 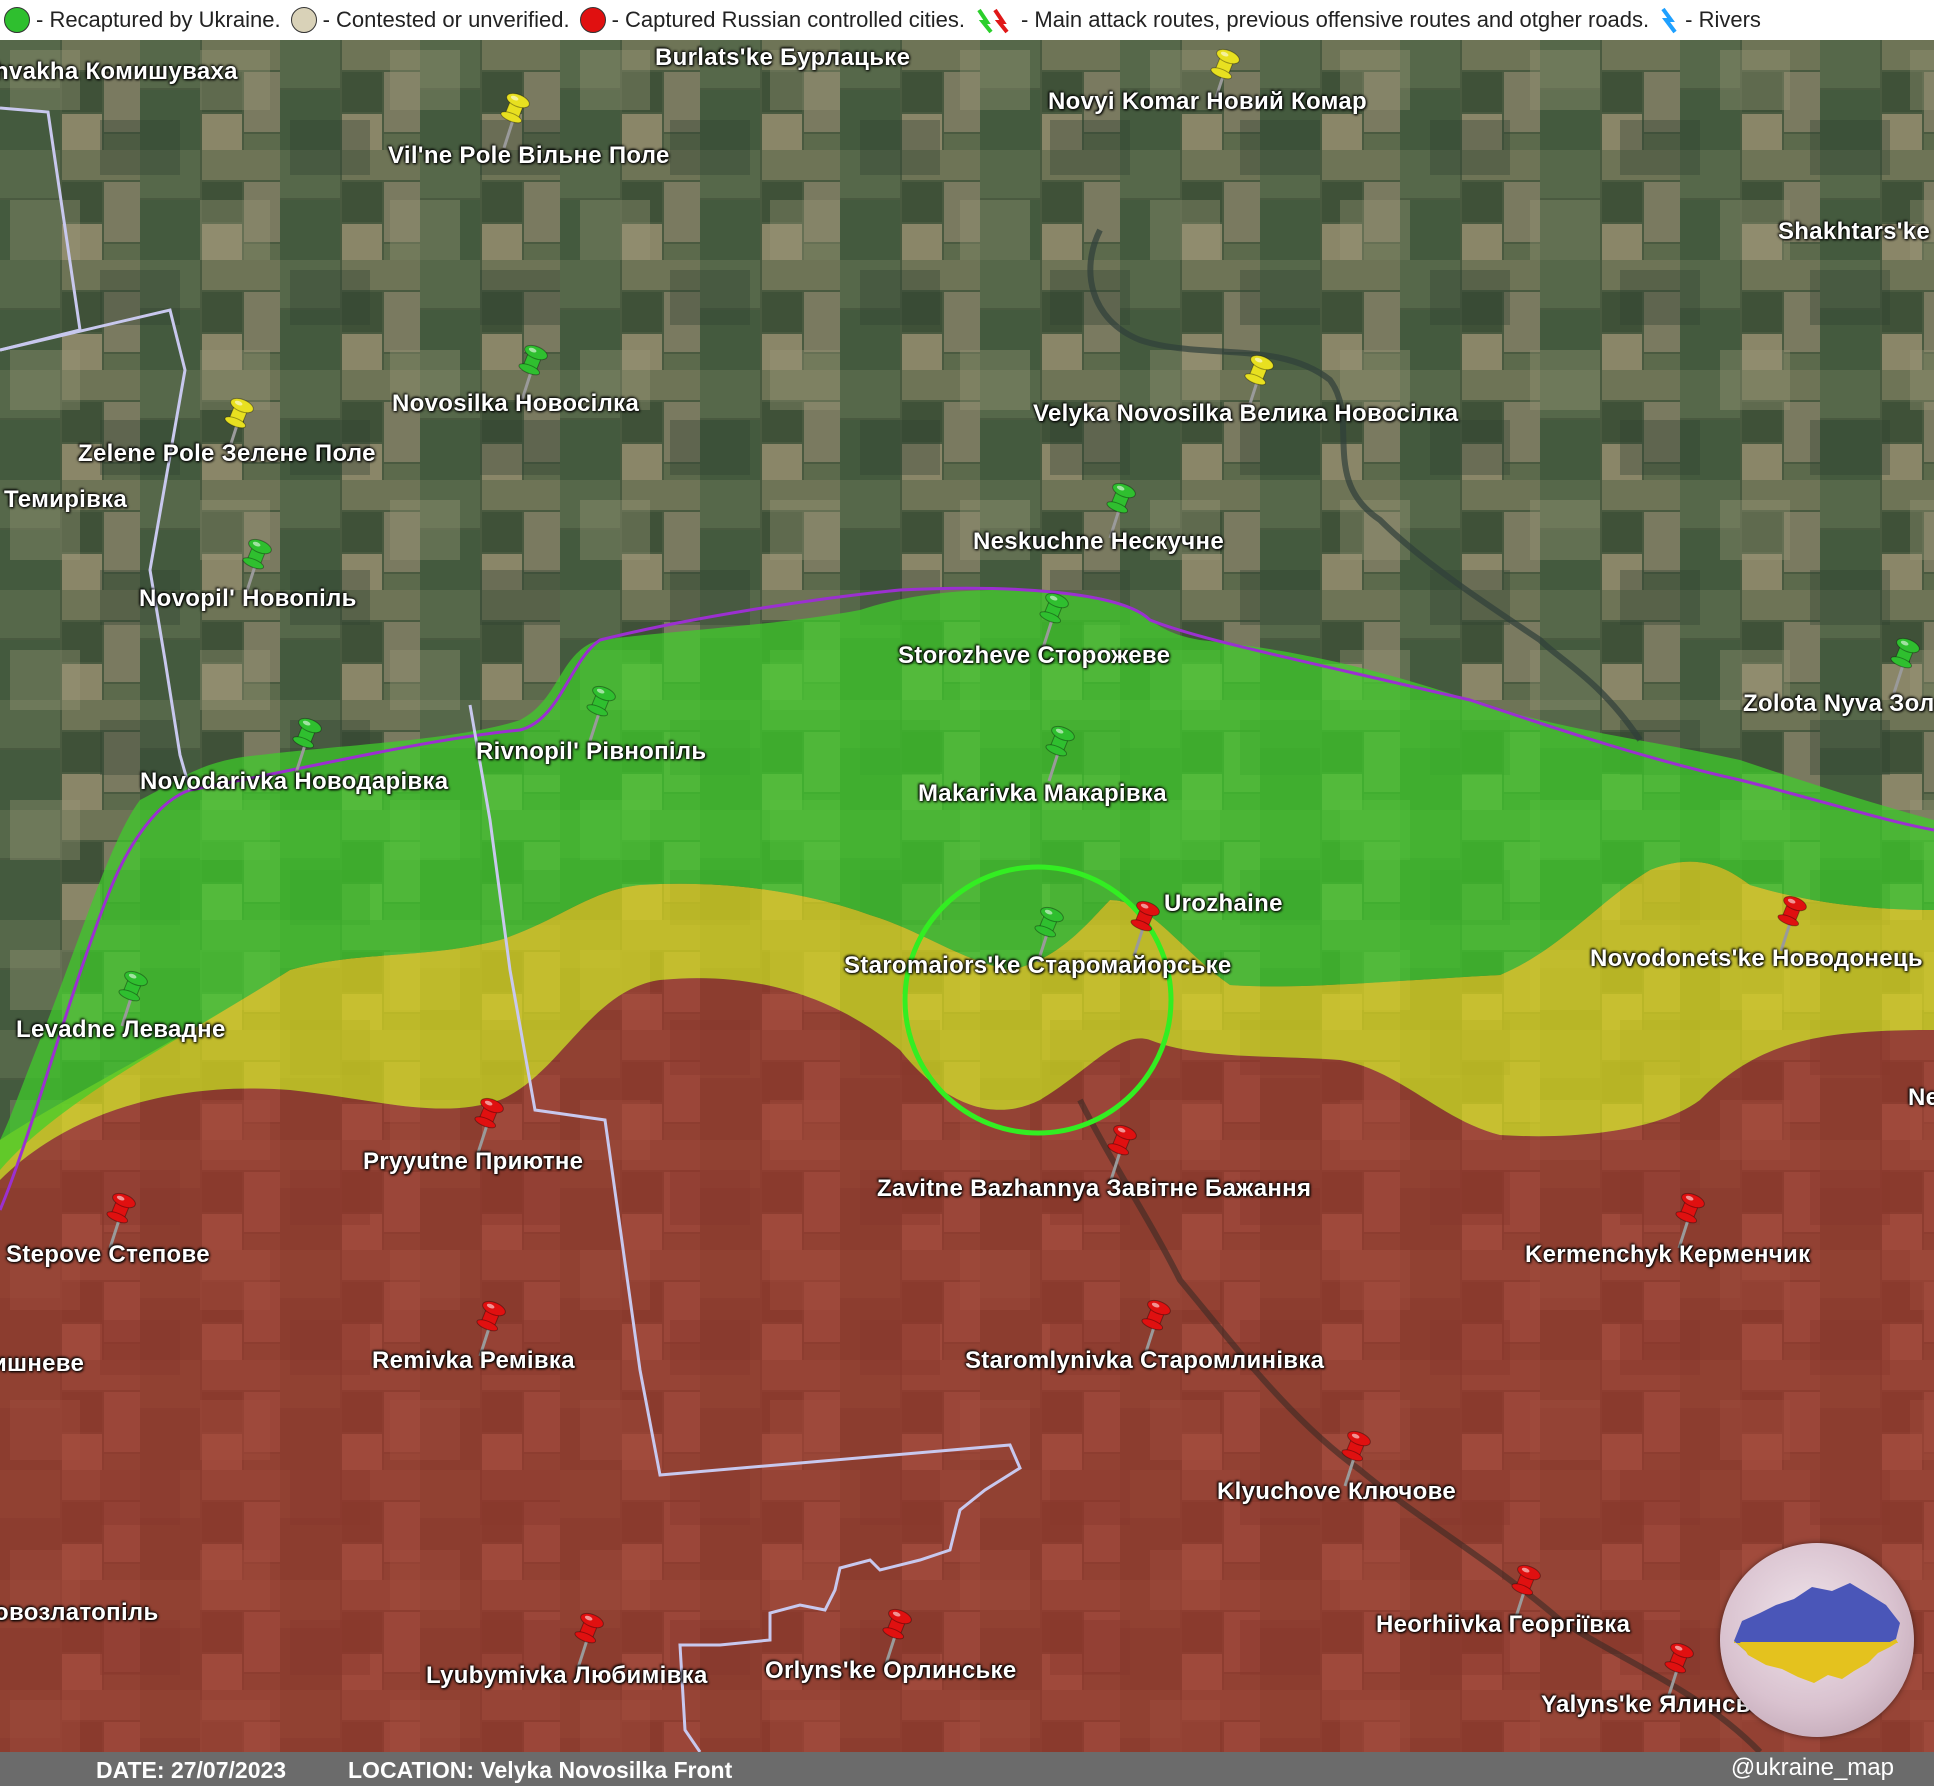 I want to click on legend-label-contested: - Contested or unverified., so click(x=446, y=19).